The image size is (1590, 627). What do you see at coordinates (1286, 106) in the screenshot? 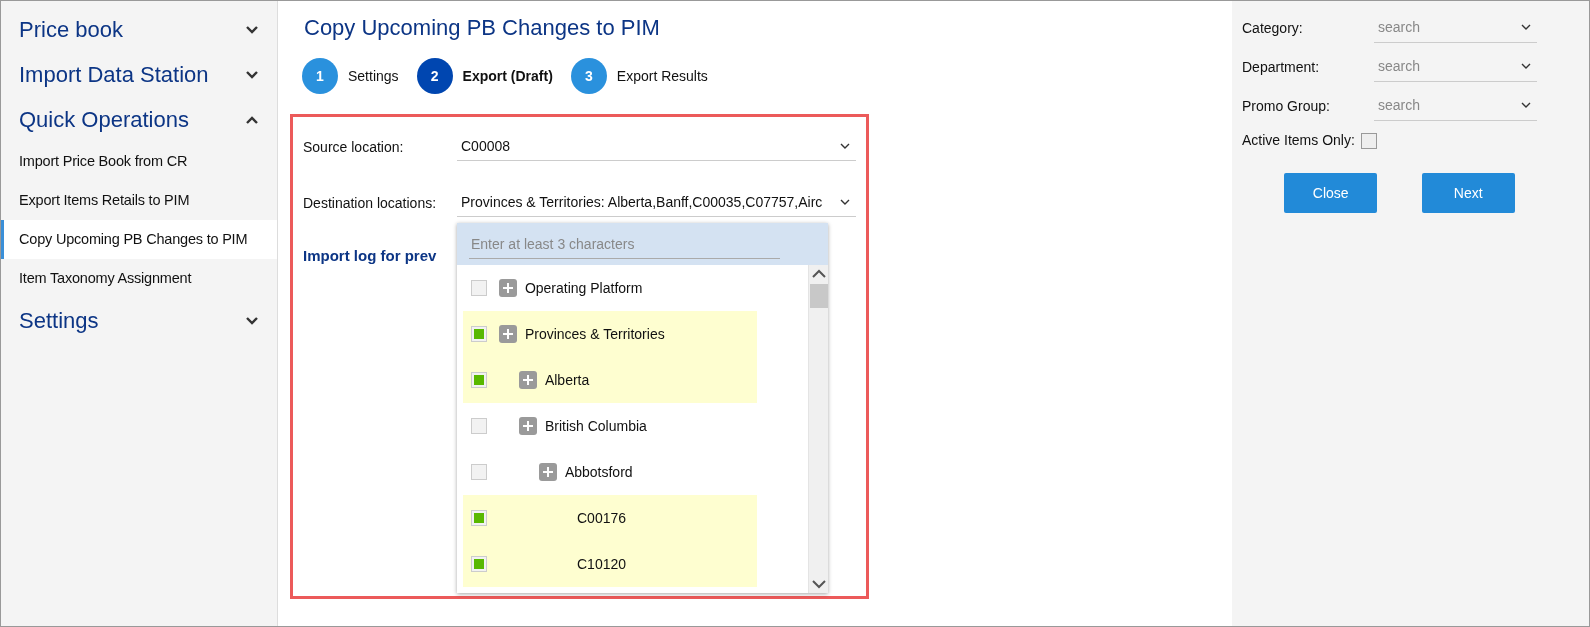
I see `field-label: Promo Group:` at bounding box center [1286, 106].